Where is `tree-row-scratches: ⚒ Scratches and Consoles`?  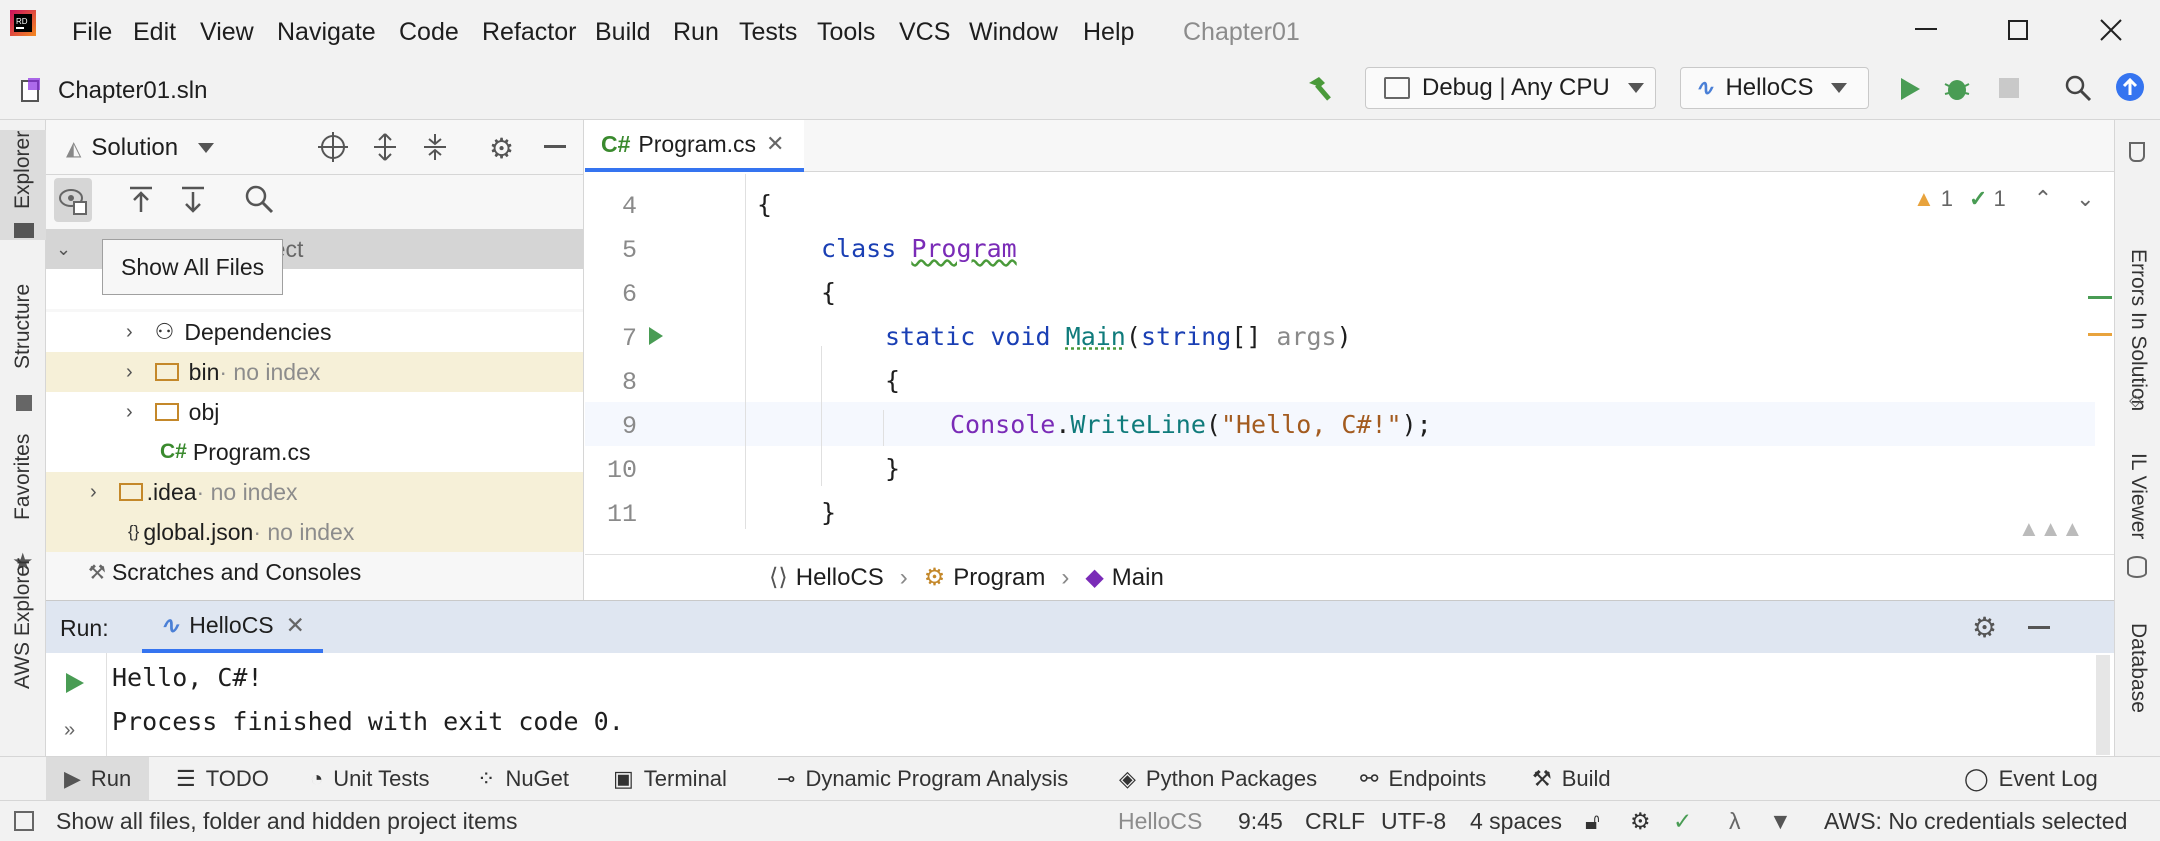 tree-row-scratches: ⚒ Scratches and Consoles is located at coordinates (314, 572).